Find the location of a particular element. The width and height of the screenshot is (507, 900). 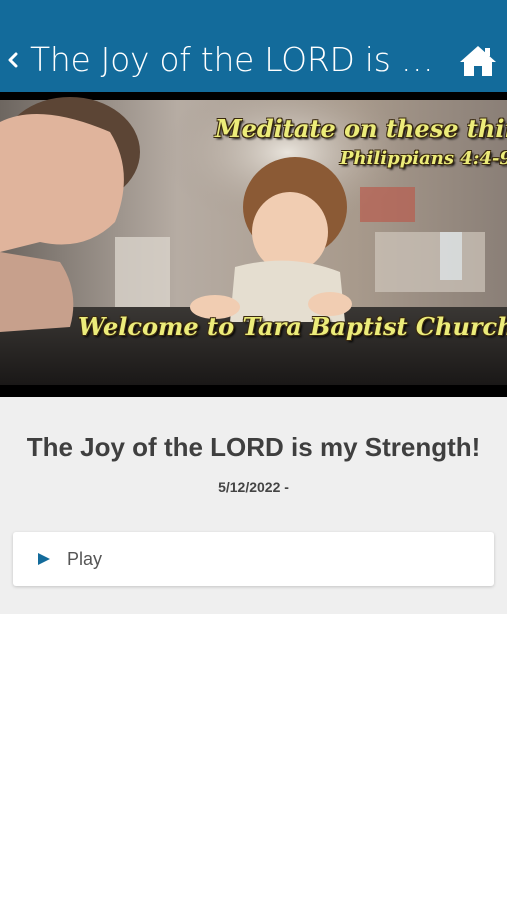

home-icon is located at coordinates (478, 61).